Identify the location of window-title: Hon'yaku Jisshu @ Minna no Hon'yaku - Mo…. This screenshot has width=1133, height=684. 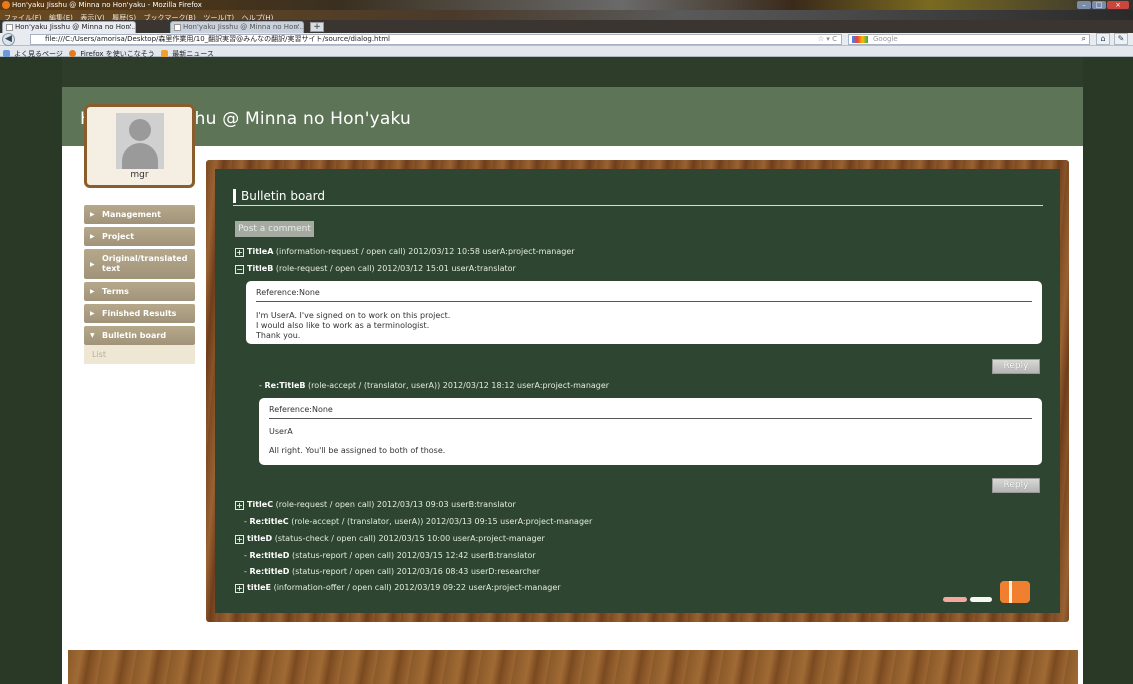
(107, 5).